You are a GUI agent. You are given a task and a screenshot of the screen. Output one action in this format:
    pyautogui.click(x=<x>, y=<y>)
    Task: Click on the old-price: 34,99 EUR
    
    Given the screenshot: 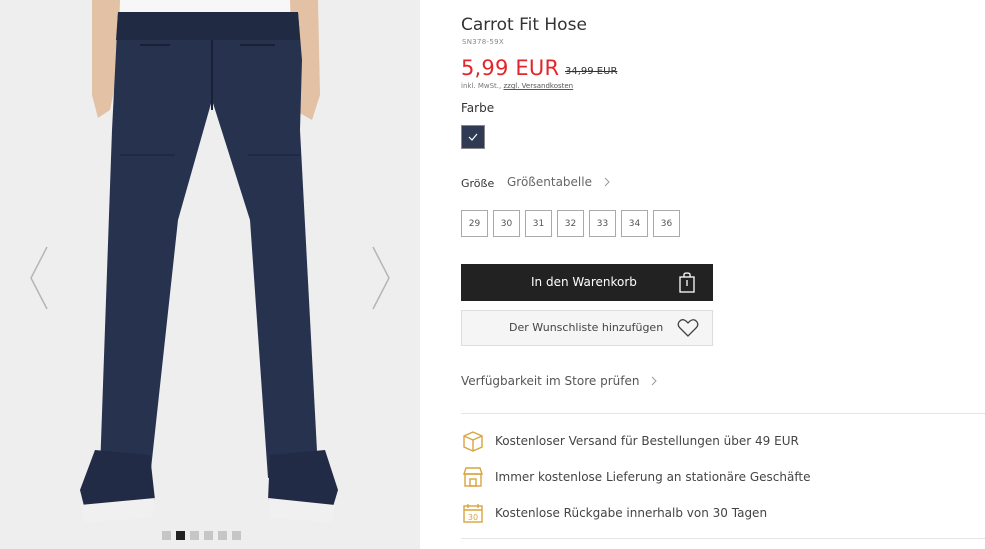 What is the action you would take?
    pyautogui.click(x=591, y=71)
    